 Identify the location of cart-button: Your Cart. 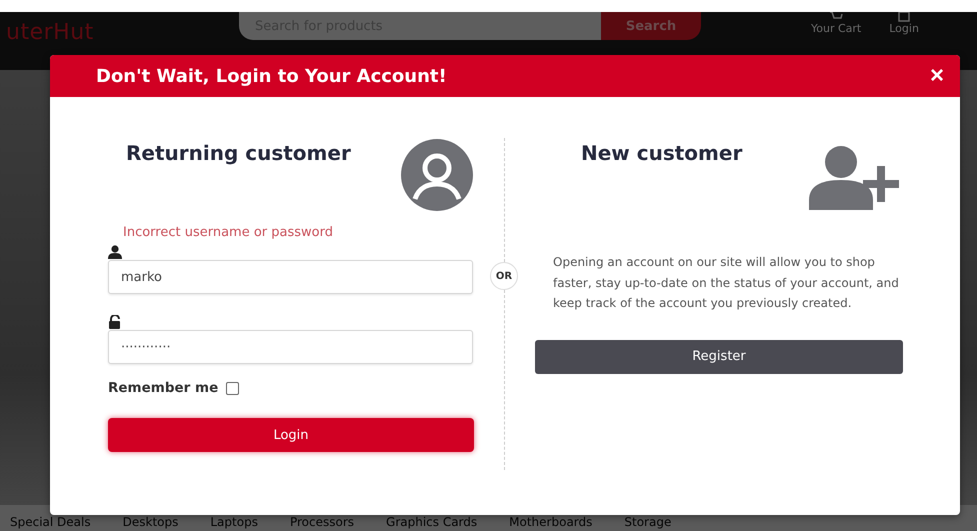
(836, 23).